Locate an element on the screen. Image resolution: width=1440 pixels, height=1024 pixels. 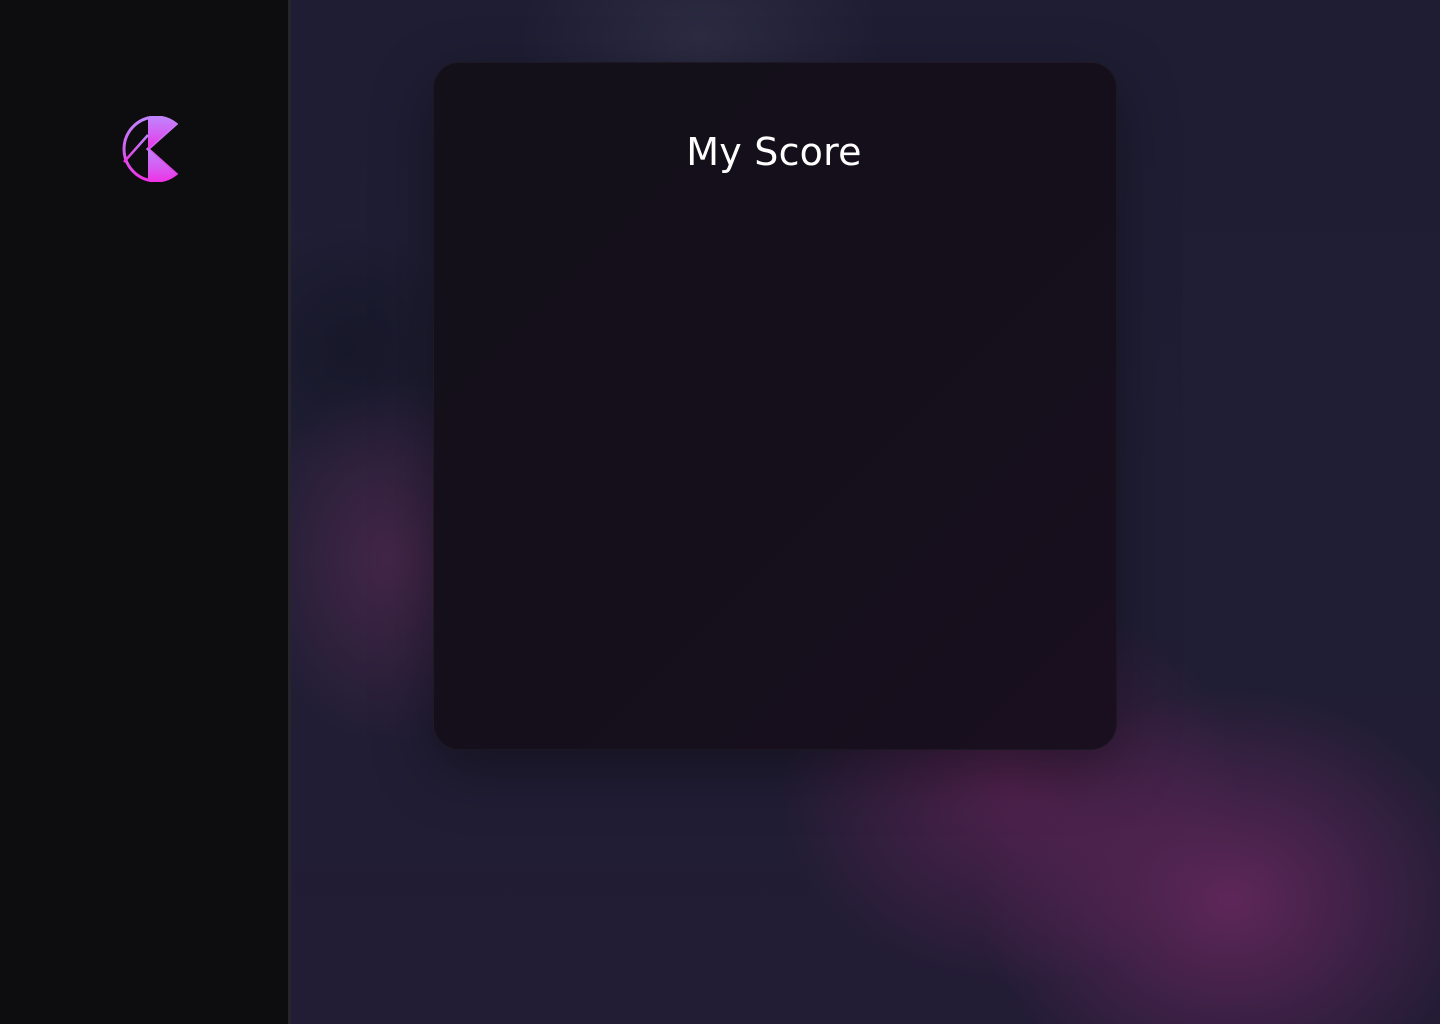
brand-logo-icon is located at coordinates (147, 149).